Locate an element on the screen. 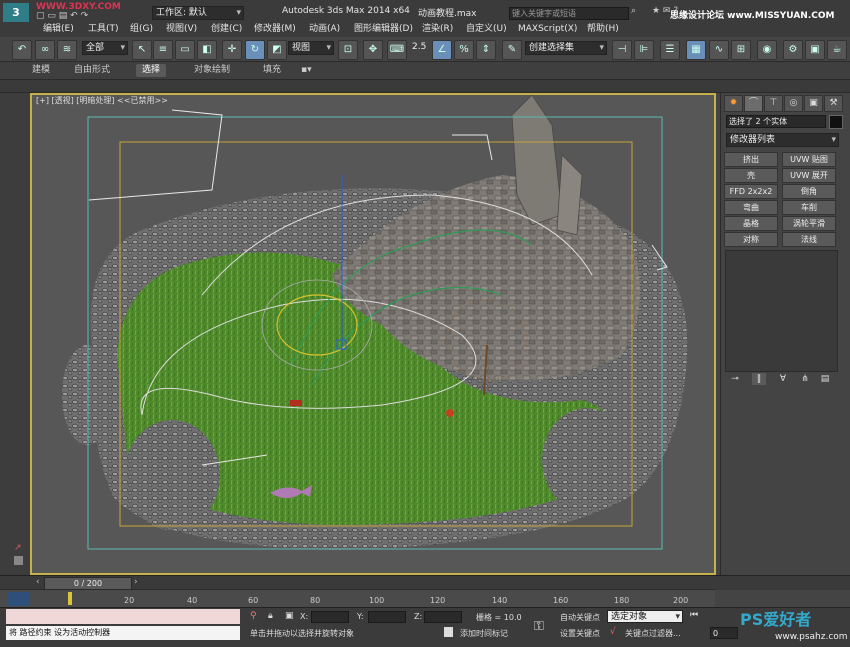  pin-icon: ⚲ is located at coordinates (253, 616).